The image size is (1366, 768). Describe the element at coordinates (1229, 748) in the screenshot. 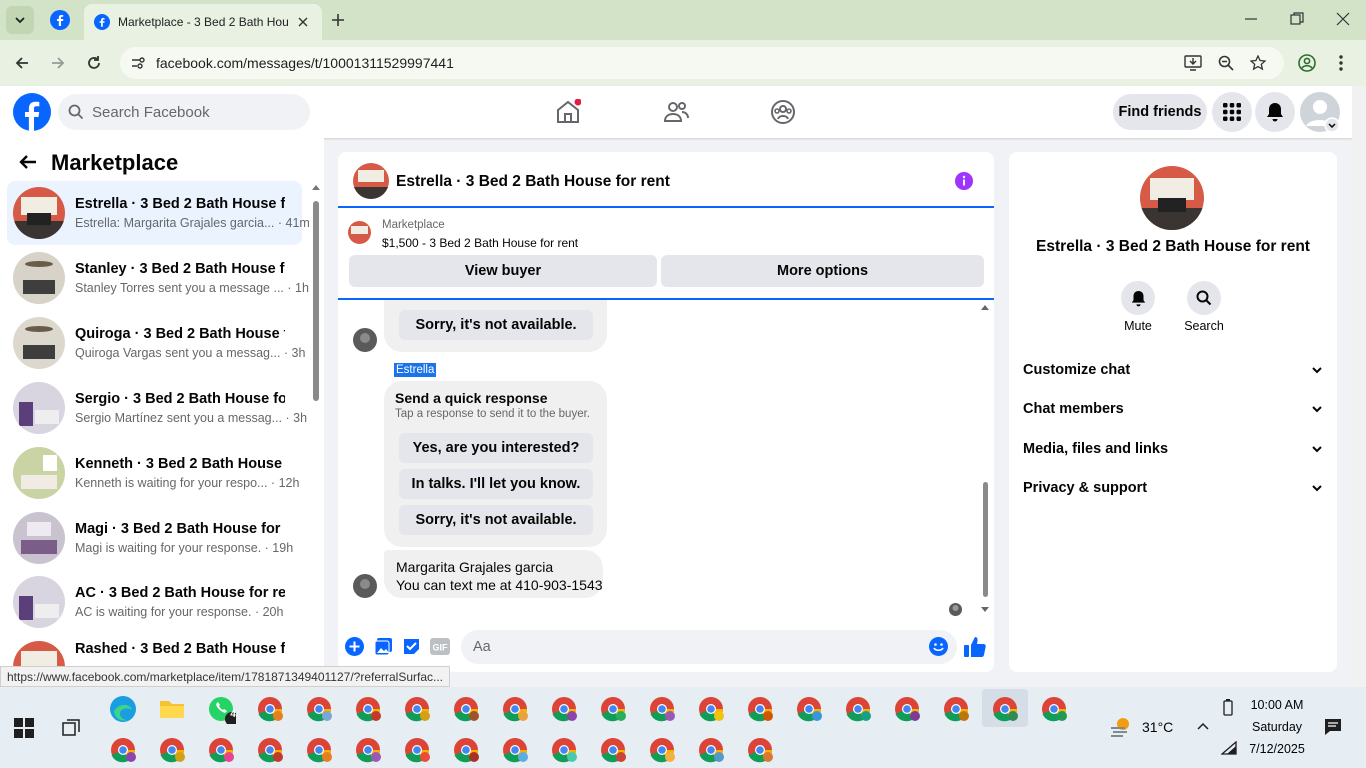

I see `wifi-icon` at that location.